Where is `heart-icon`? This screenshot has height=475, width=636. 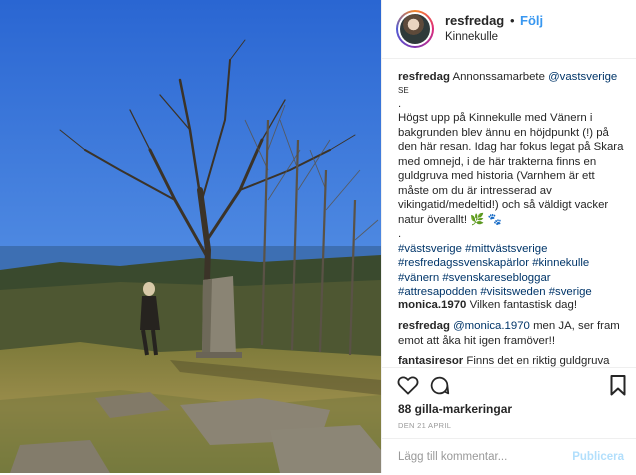 heart-icon is located at coordinates (408, 387).